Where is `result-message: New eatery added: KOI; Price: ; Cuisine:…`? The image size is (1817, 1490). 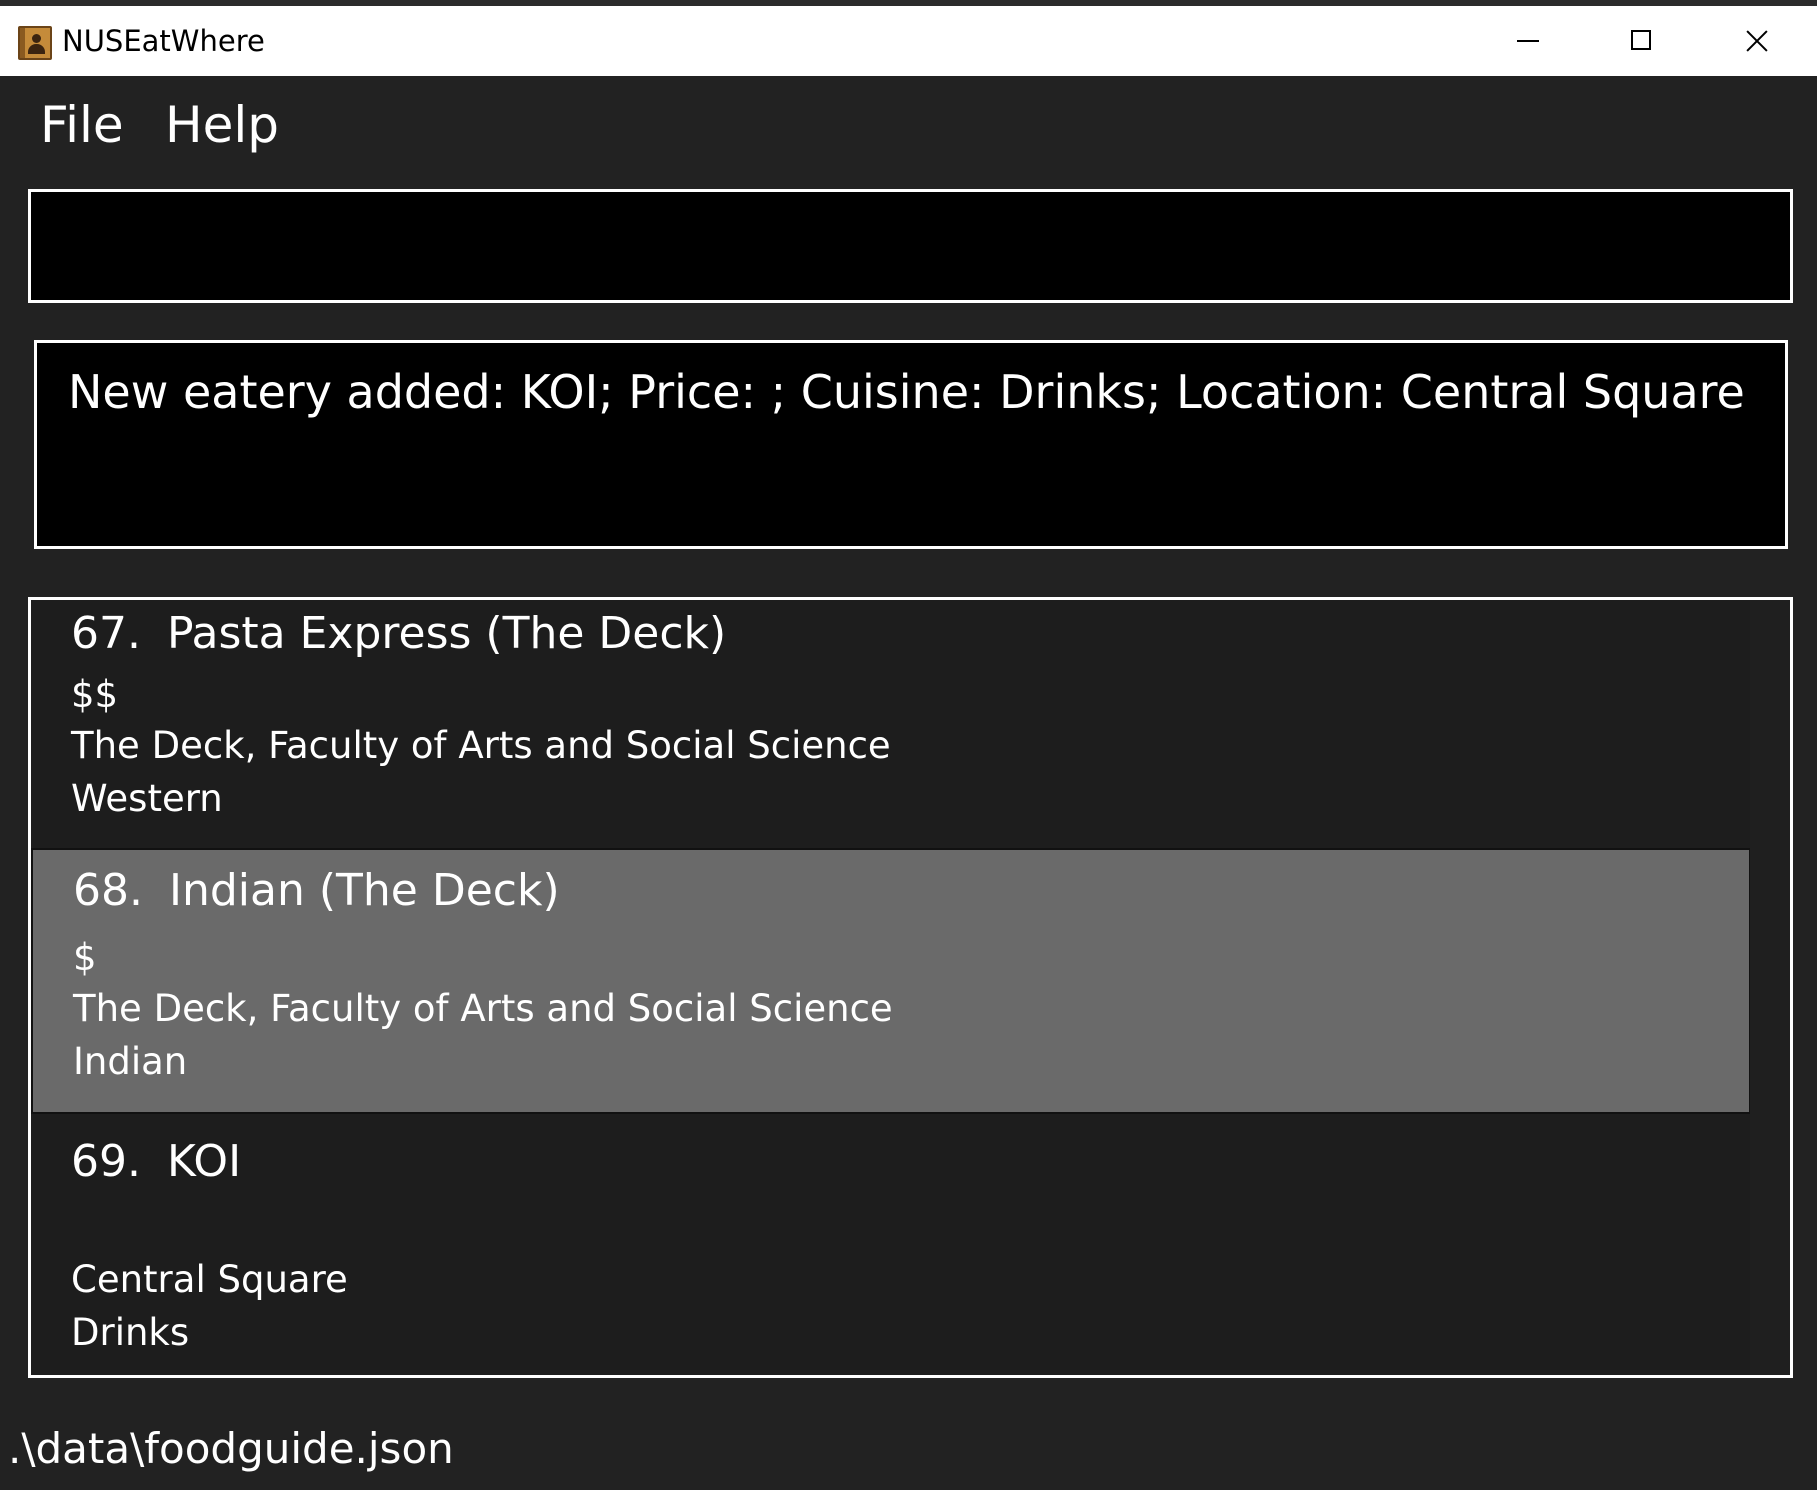
result-message: New eatery added: KOI; Price: ; Cuisine:… is located at coordinates (906, 392).